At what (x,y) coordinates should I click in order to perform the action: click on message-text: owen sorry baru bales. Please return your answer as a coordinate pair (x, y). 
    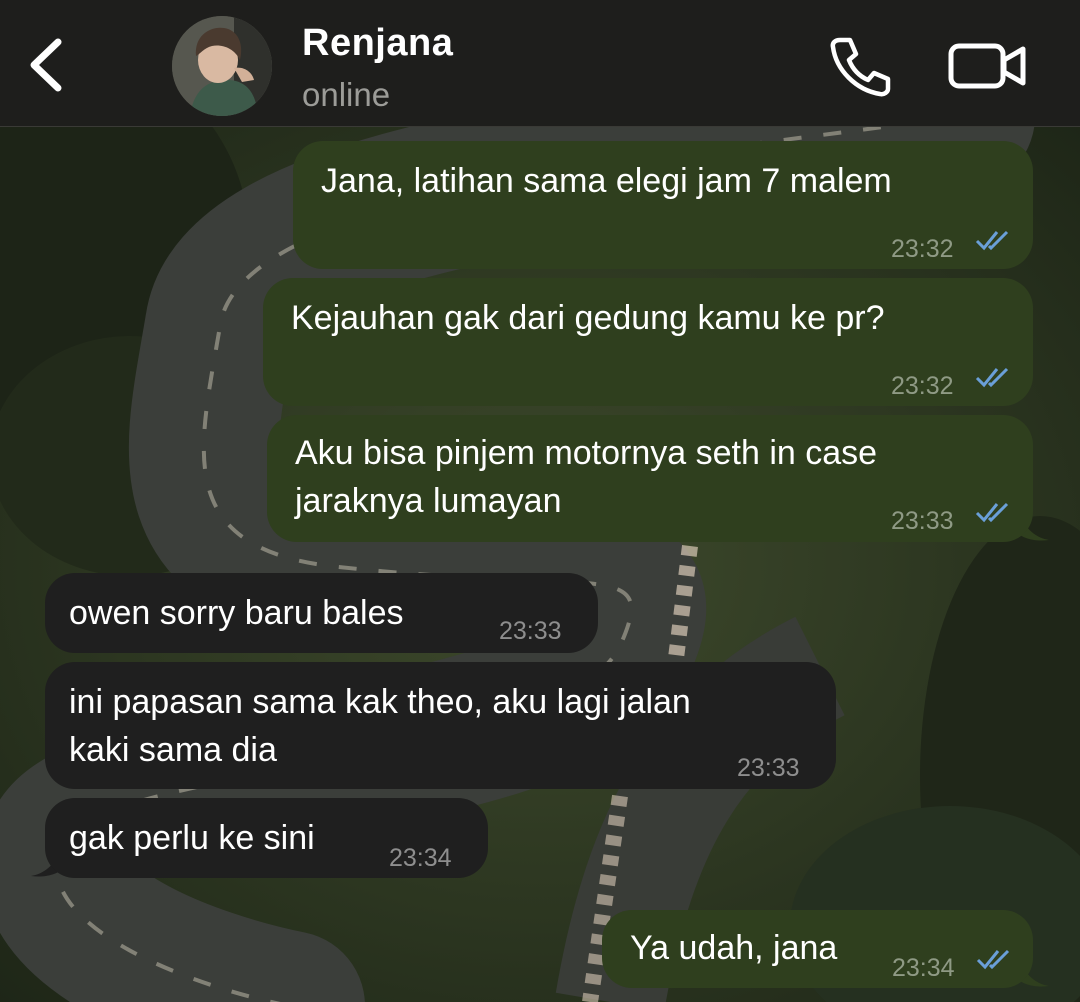
    Looking at the image, I should click on (236, 613).